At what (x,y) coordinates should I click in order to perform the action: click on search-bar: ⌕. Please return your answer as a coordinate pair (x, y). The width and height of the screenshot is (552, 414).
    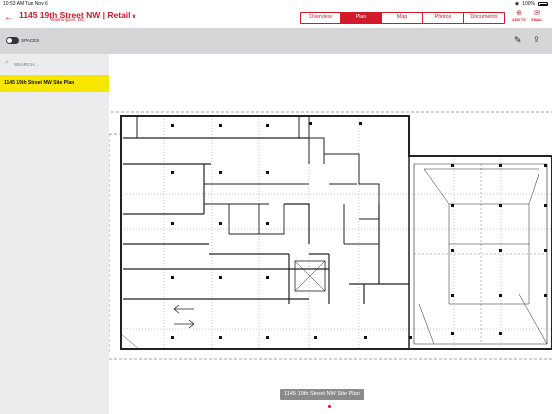
    Looking at the image, I should click on (54, 65).